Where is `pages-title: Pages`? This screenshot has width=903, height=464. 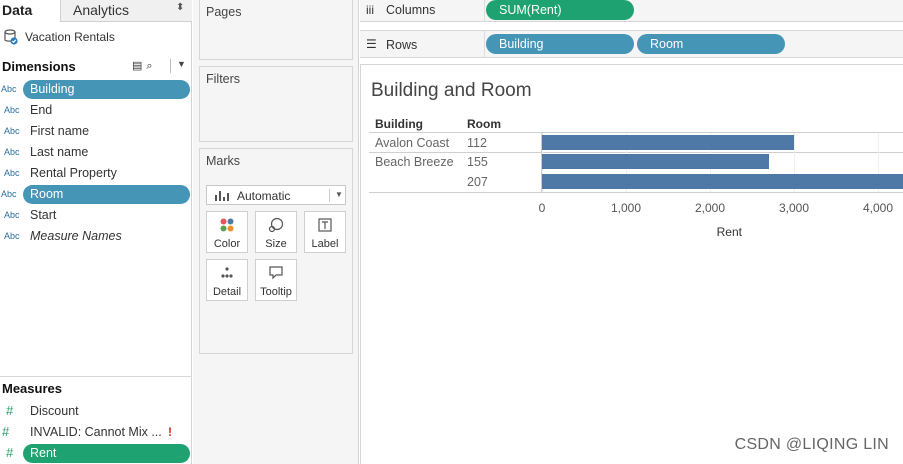 pages-title: Pages is located at coordinates (224, 12).